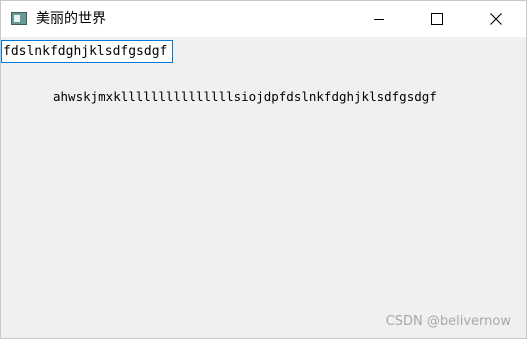 This screenshot has height=339, width=527. I want to click on window-title: 美丽的世界, so click(71, 19).